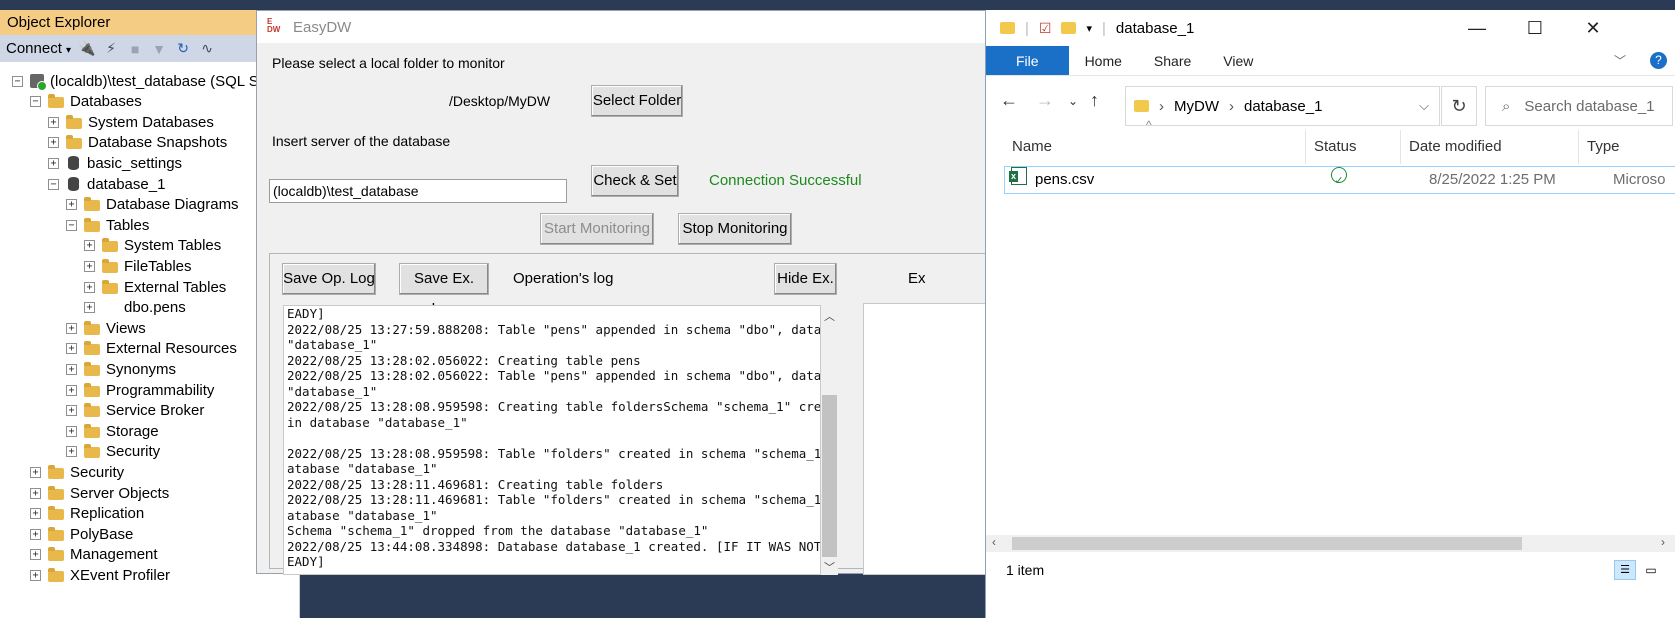  Describe the element at coordinates (829, 476) in the screenshot. I see `log-scroll-thumb` at that location.